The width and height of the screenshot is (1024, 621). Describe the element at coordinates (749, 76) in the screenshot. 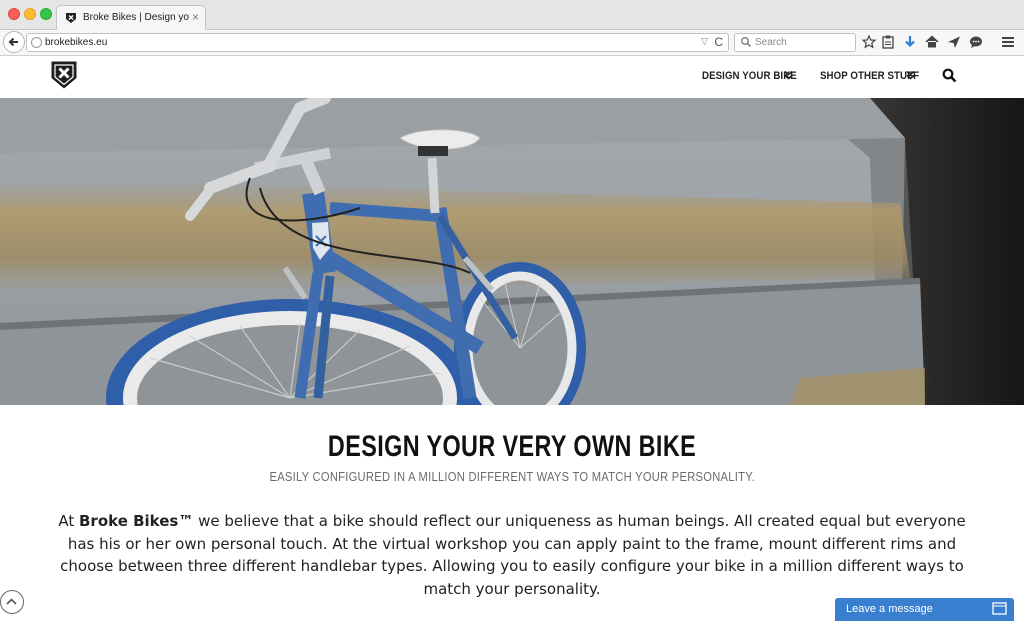

I see `nav-design-your-bike: DESIGN YOUR BIKE` at that location.